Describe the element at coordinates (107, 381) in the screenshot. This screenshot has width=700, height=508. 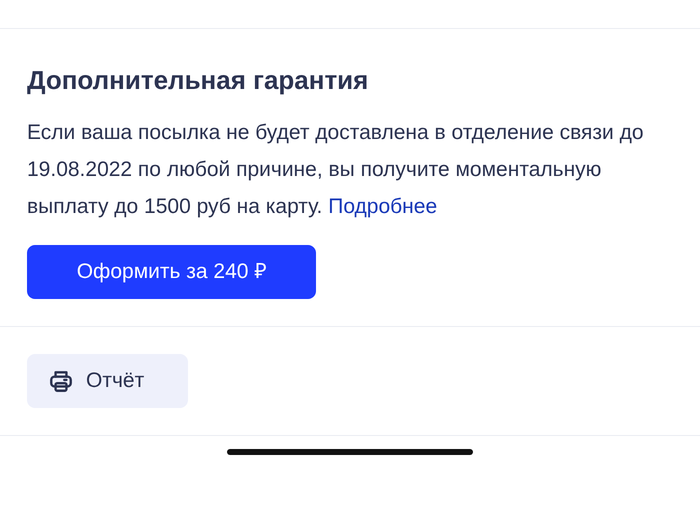
I see `report-button: Отчёт` at that location.